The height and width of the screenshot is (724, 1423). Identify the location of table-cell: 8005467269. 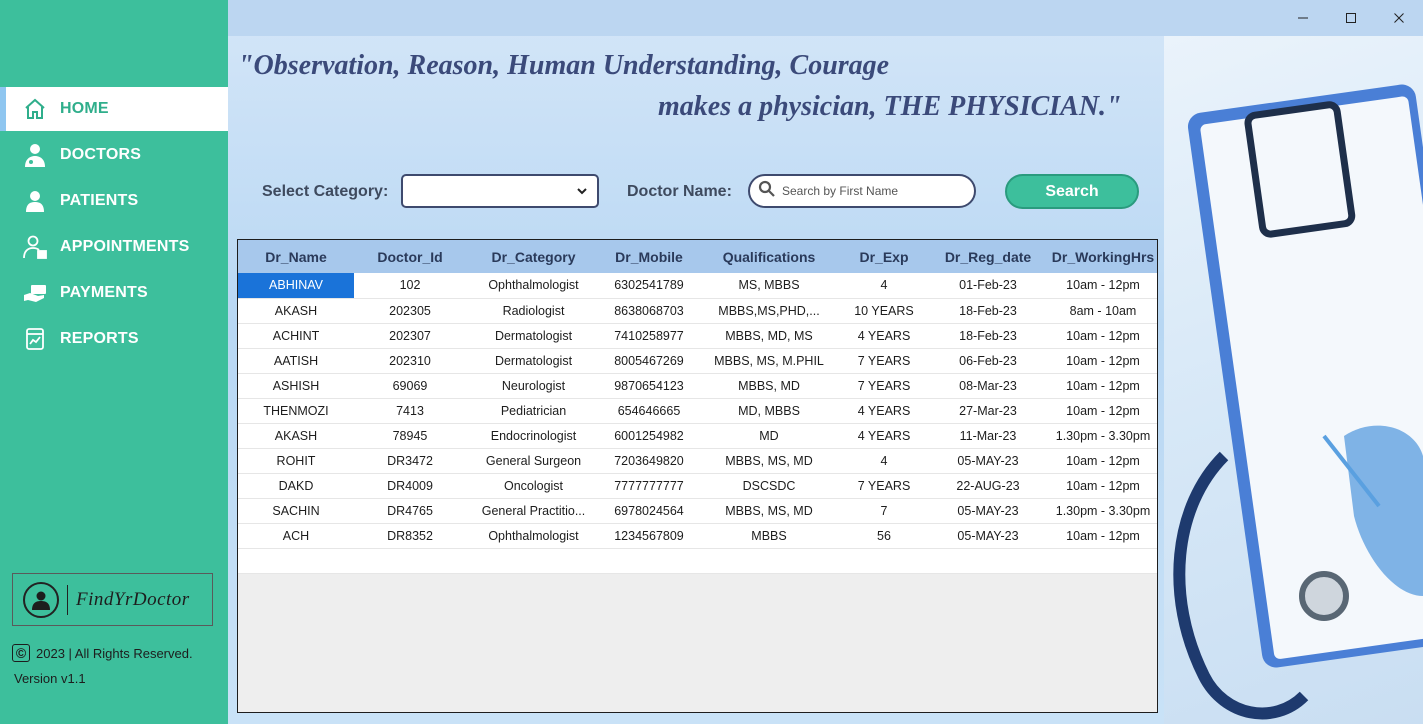
(649, 361).